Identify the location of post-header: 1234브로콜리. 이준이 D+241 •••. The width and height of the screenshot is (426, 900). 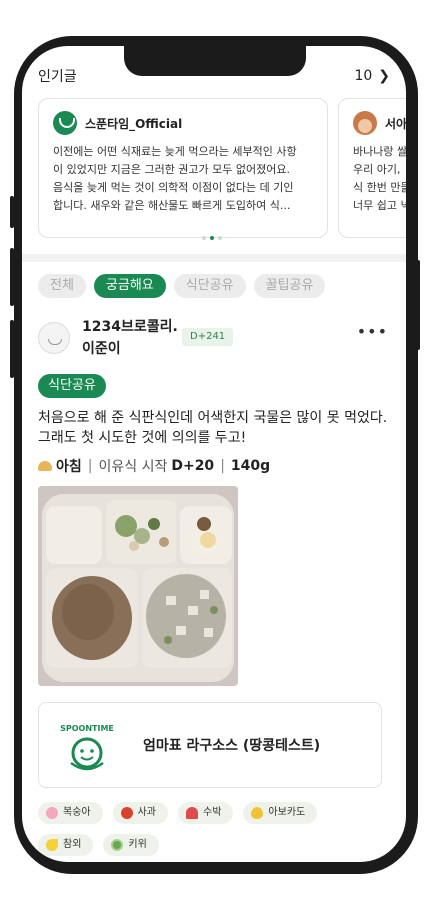
(214, 338).